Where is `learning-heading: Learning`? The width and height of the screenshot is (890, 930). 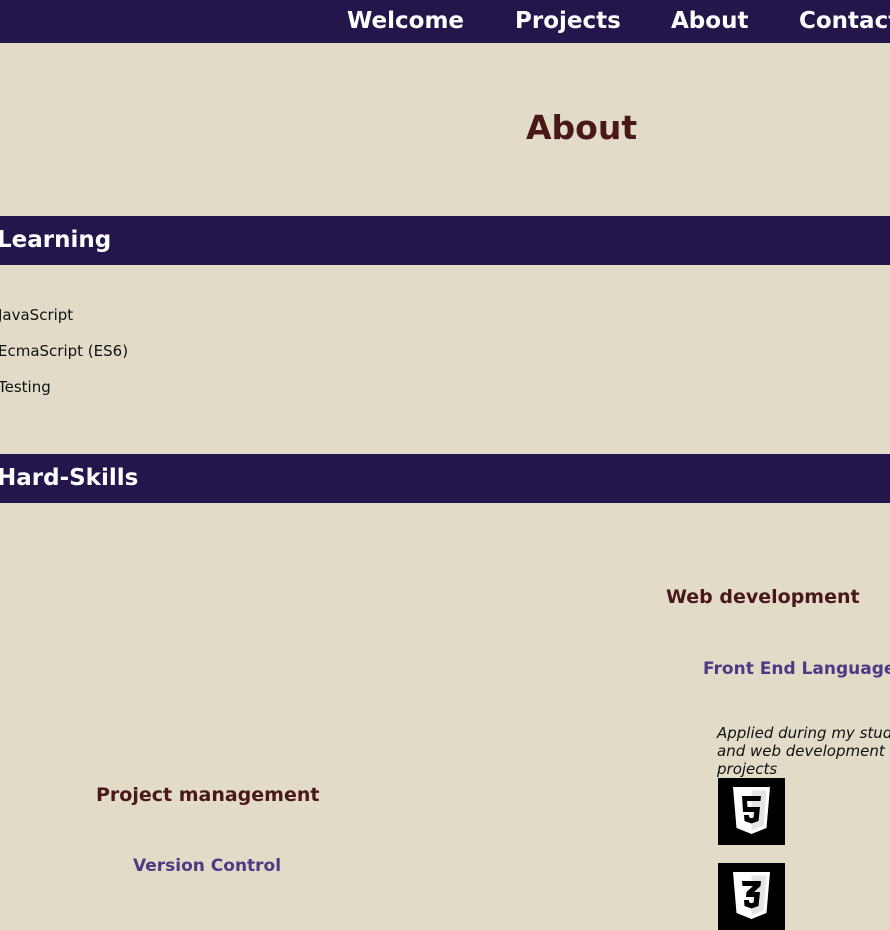 learning-heading: Learning is located at coordinates (56, 240).